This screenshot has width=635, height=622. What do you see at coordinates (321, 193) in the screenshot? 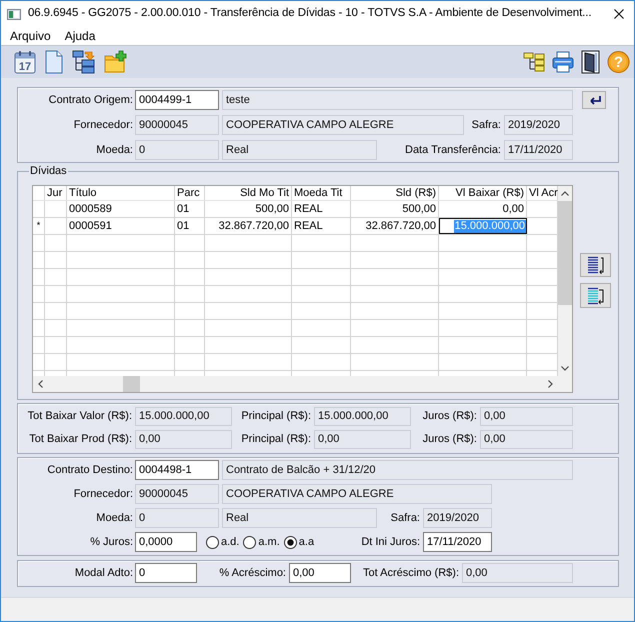
I see `column-header: Moeda Tit` at bounding box center [321, 193].